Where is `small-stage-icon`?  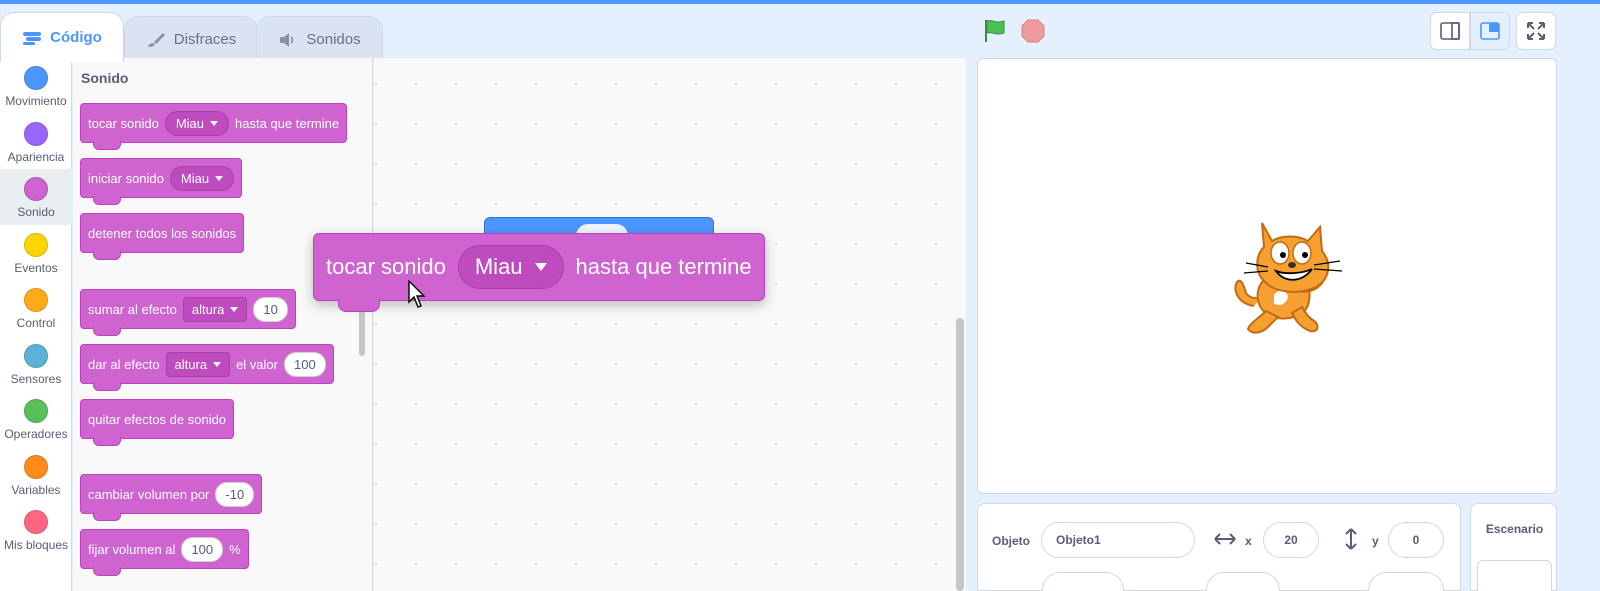
small-stage-icon is located at coordinates (1450, 31).